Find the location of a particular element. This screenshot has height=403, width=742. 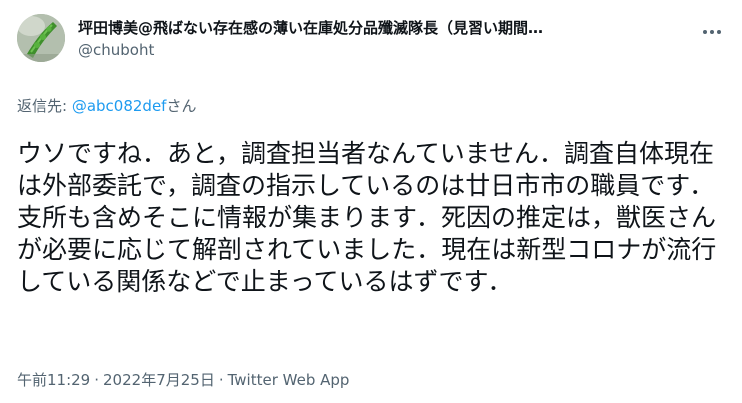

user-handle: @chuboht is located at coordinates (383, 50).